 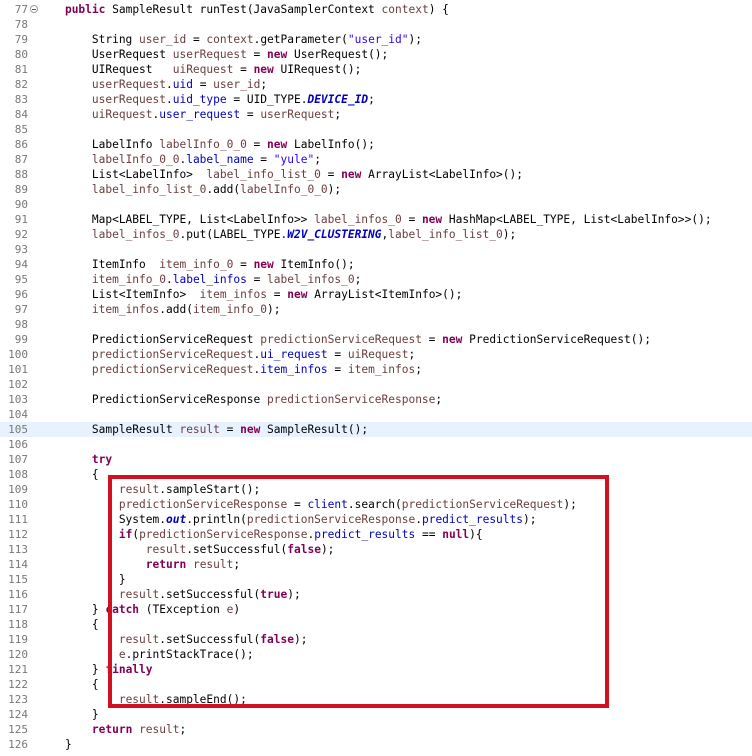 What do you see at coordinates (376, 564) in the screenshot?
I see `code-line: 114 return result;` at bounding box center [376, 564].